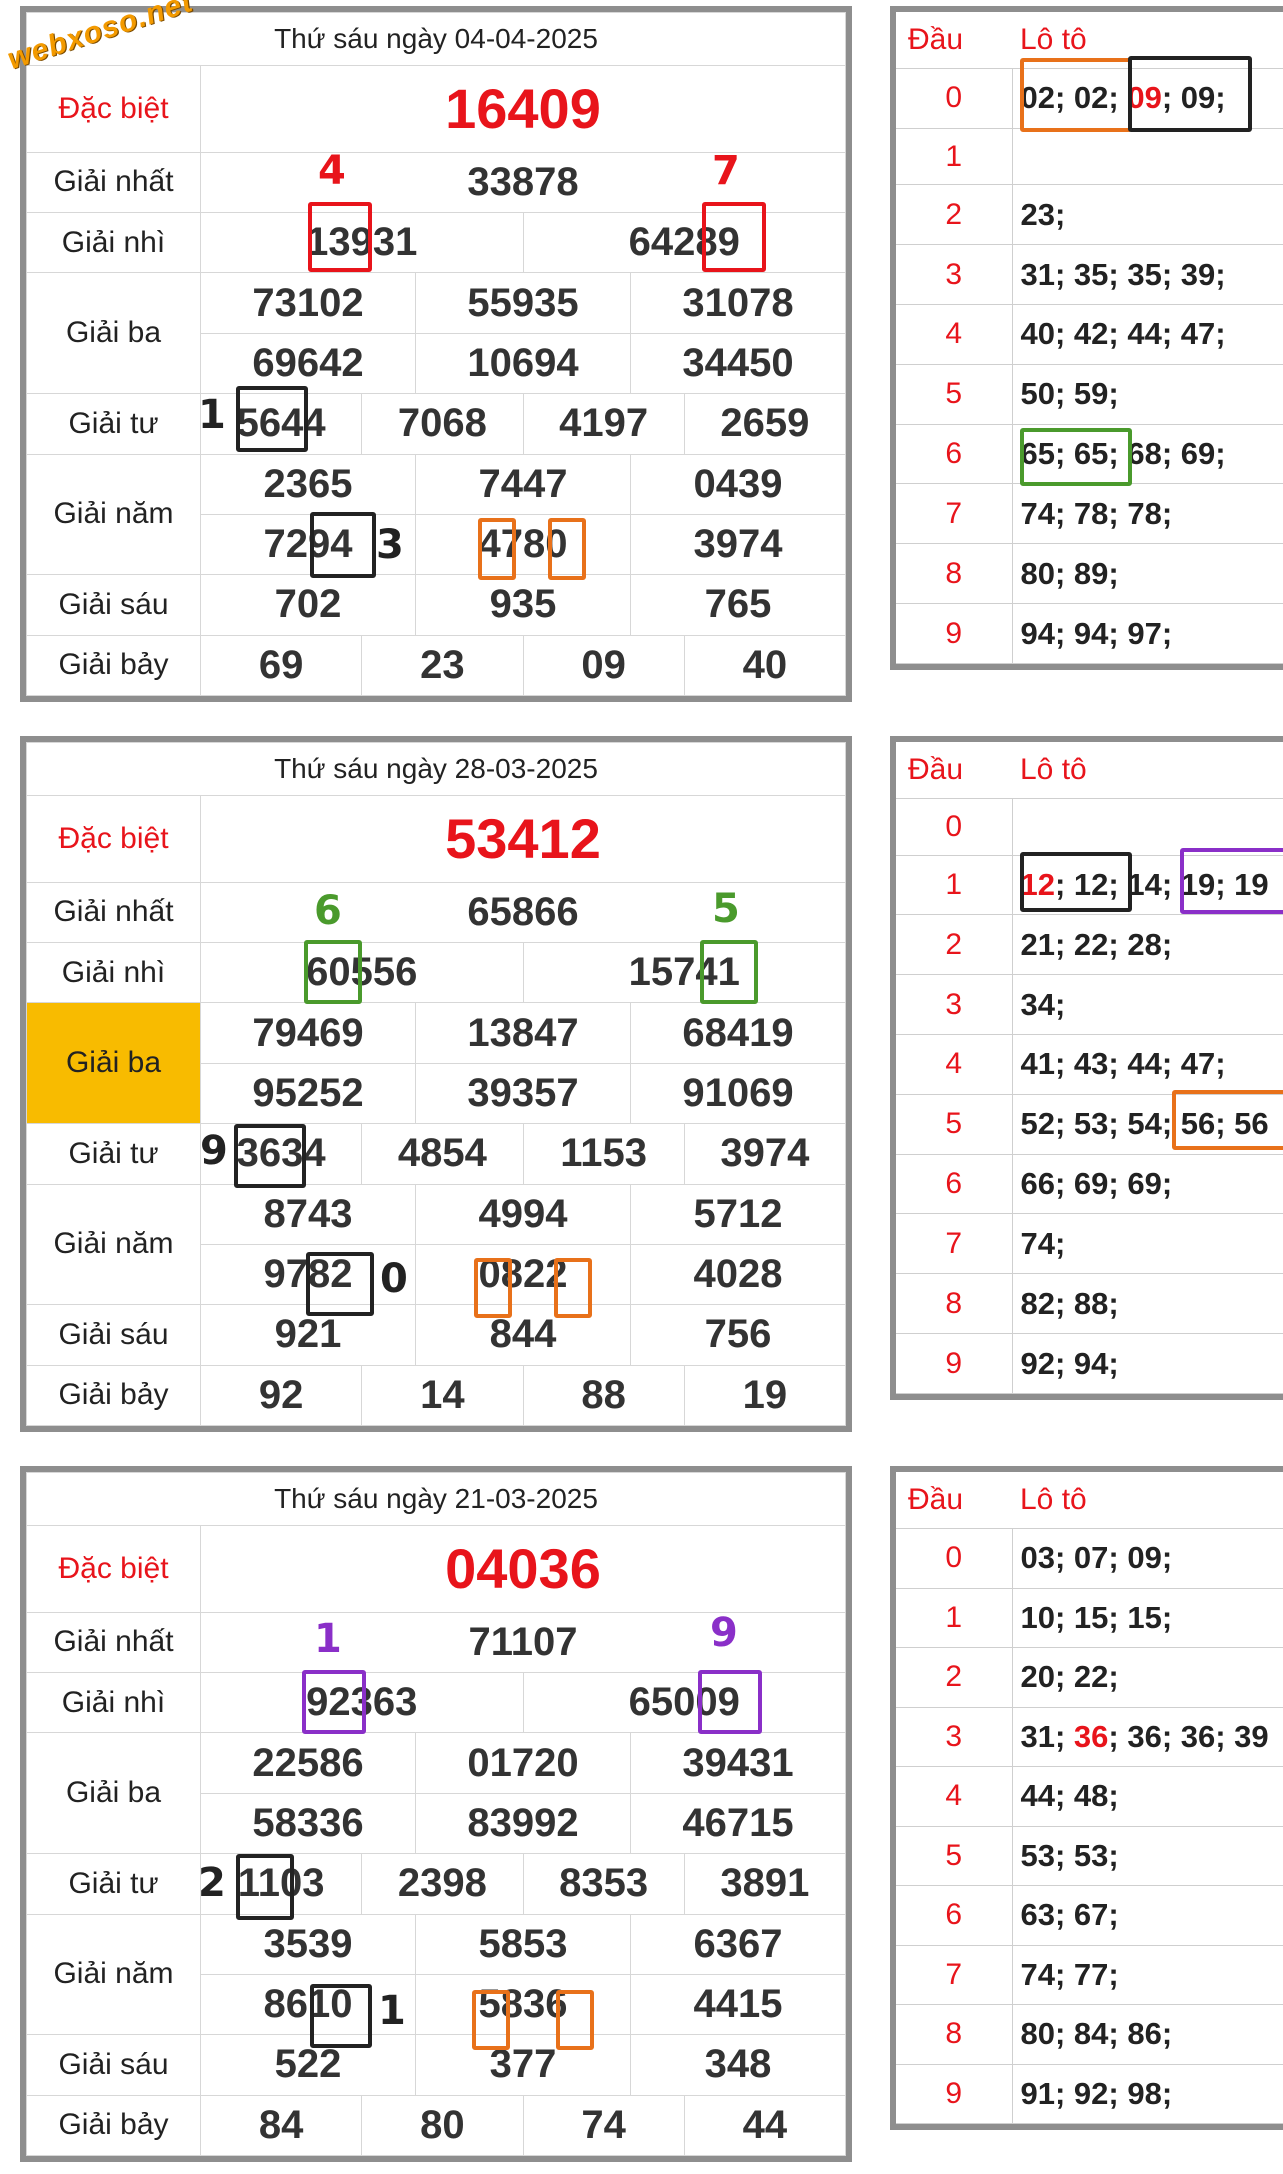 This screenshot has height=2174, width=1283. I want to click on loto-row: 1 10; 15; 15;, so click(1089, 1618).